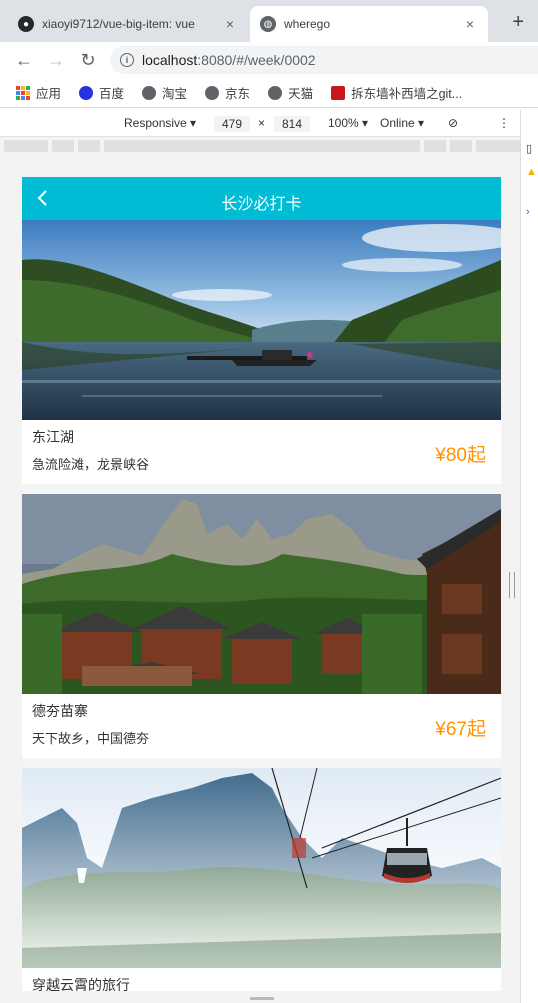 The image size is (538, 1003). What do you see at coordinates (504, 123) in the screenshot?
I see `more-options-icon: ⋮` at bounding box center [504, 123].